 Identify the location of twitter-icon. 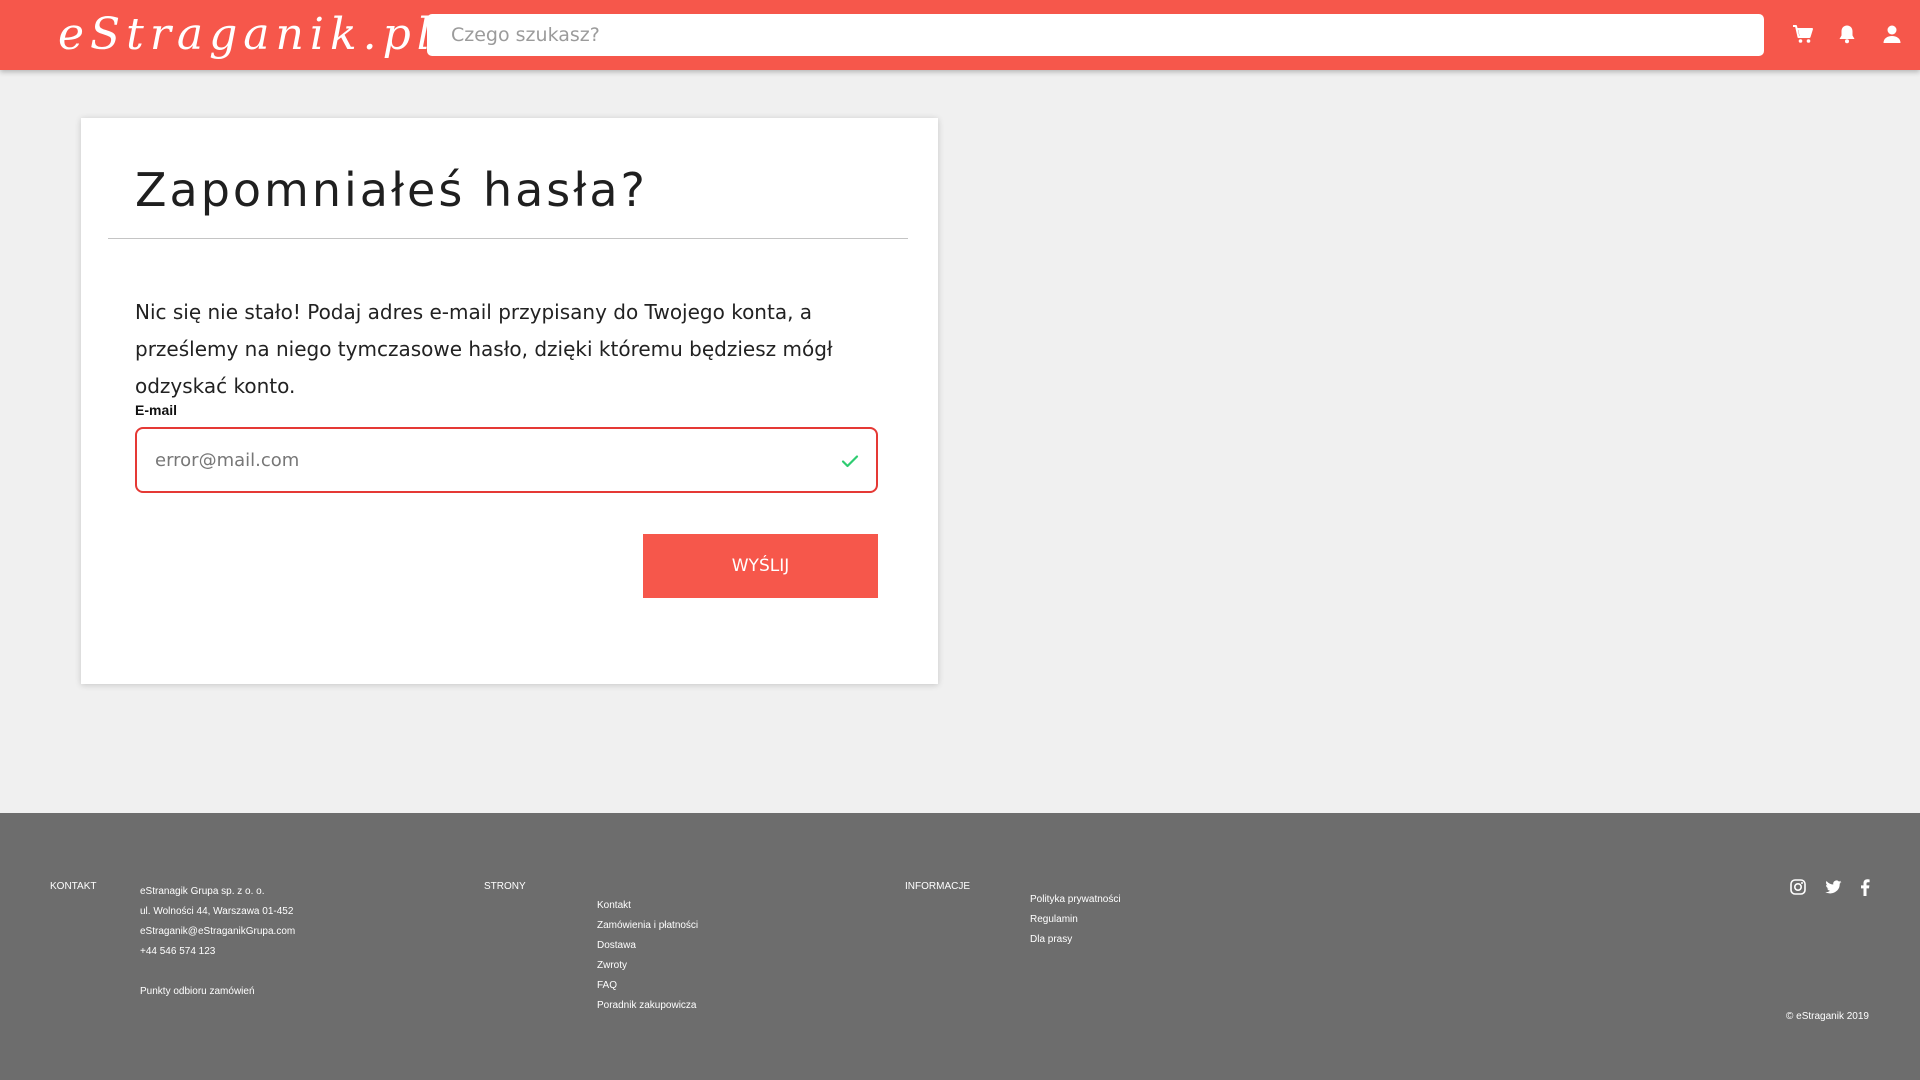
(1833, 887).